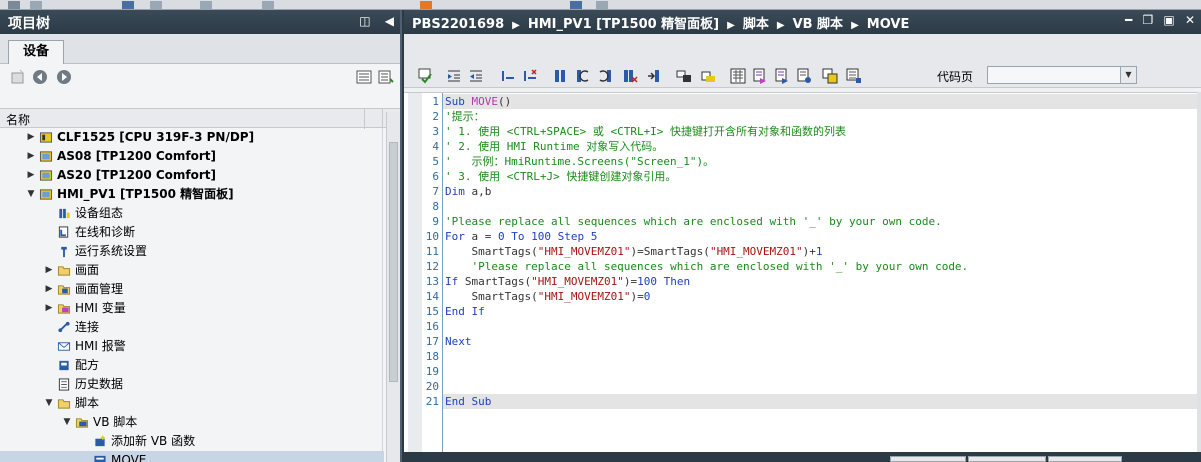 The image size is (1201, 462). I want to click on code-line: ' 3. 使用 <CTRL+J> 快捷键创建对象引用。, so click(560, 176).